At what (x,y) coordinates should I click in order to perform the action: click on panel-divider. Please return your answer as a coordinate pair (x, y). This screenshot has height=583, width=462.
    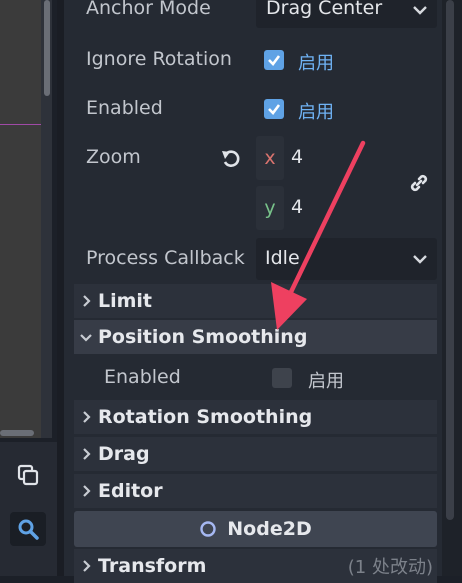
    Looking at the image, I should click on (60, 288).